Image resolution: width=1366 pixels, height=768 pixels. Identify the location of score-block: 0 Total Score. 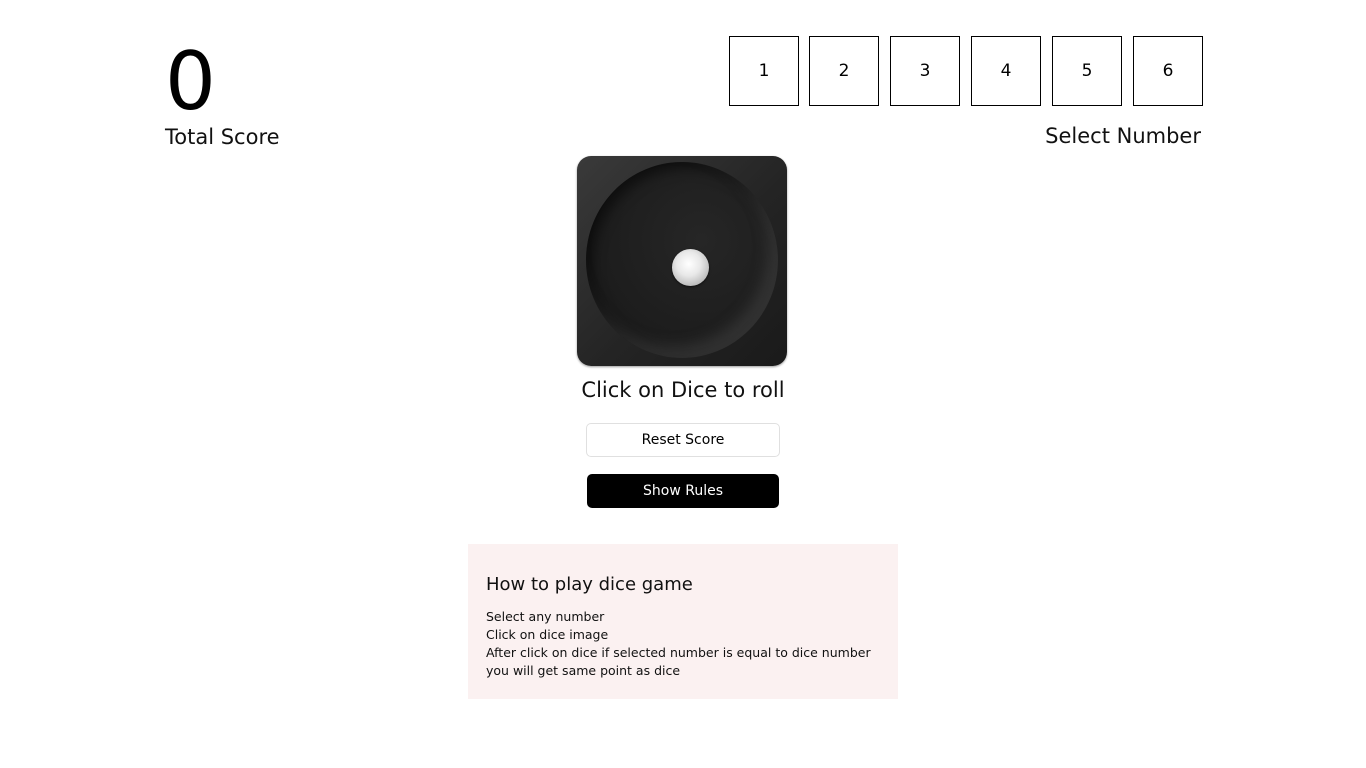
(222, 93).